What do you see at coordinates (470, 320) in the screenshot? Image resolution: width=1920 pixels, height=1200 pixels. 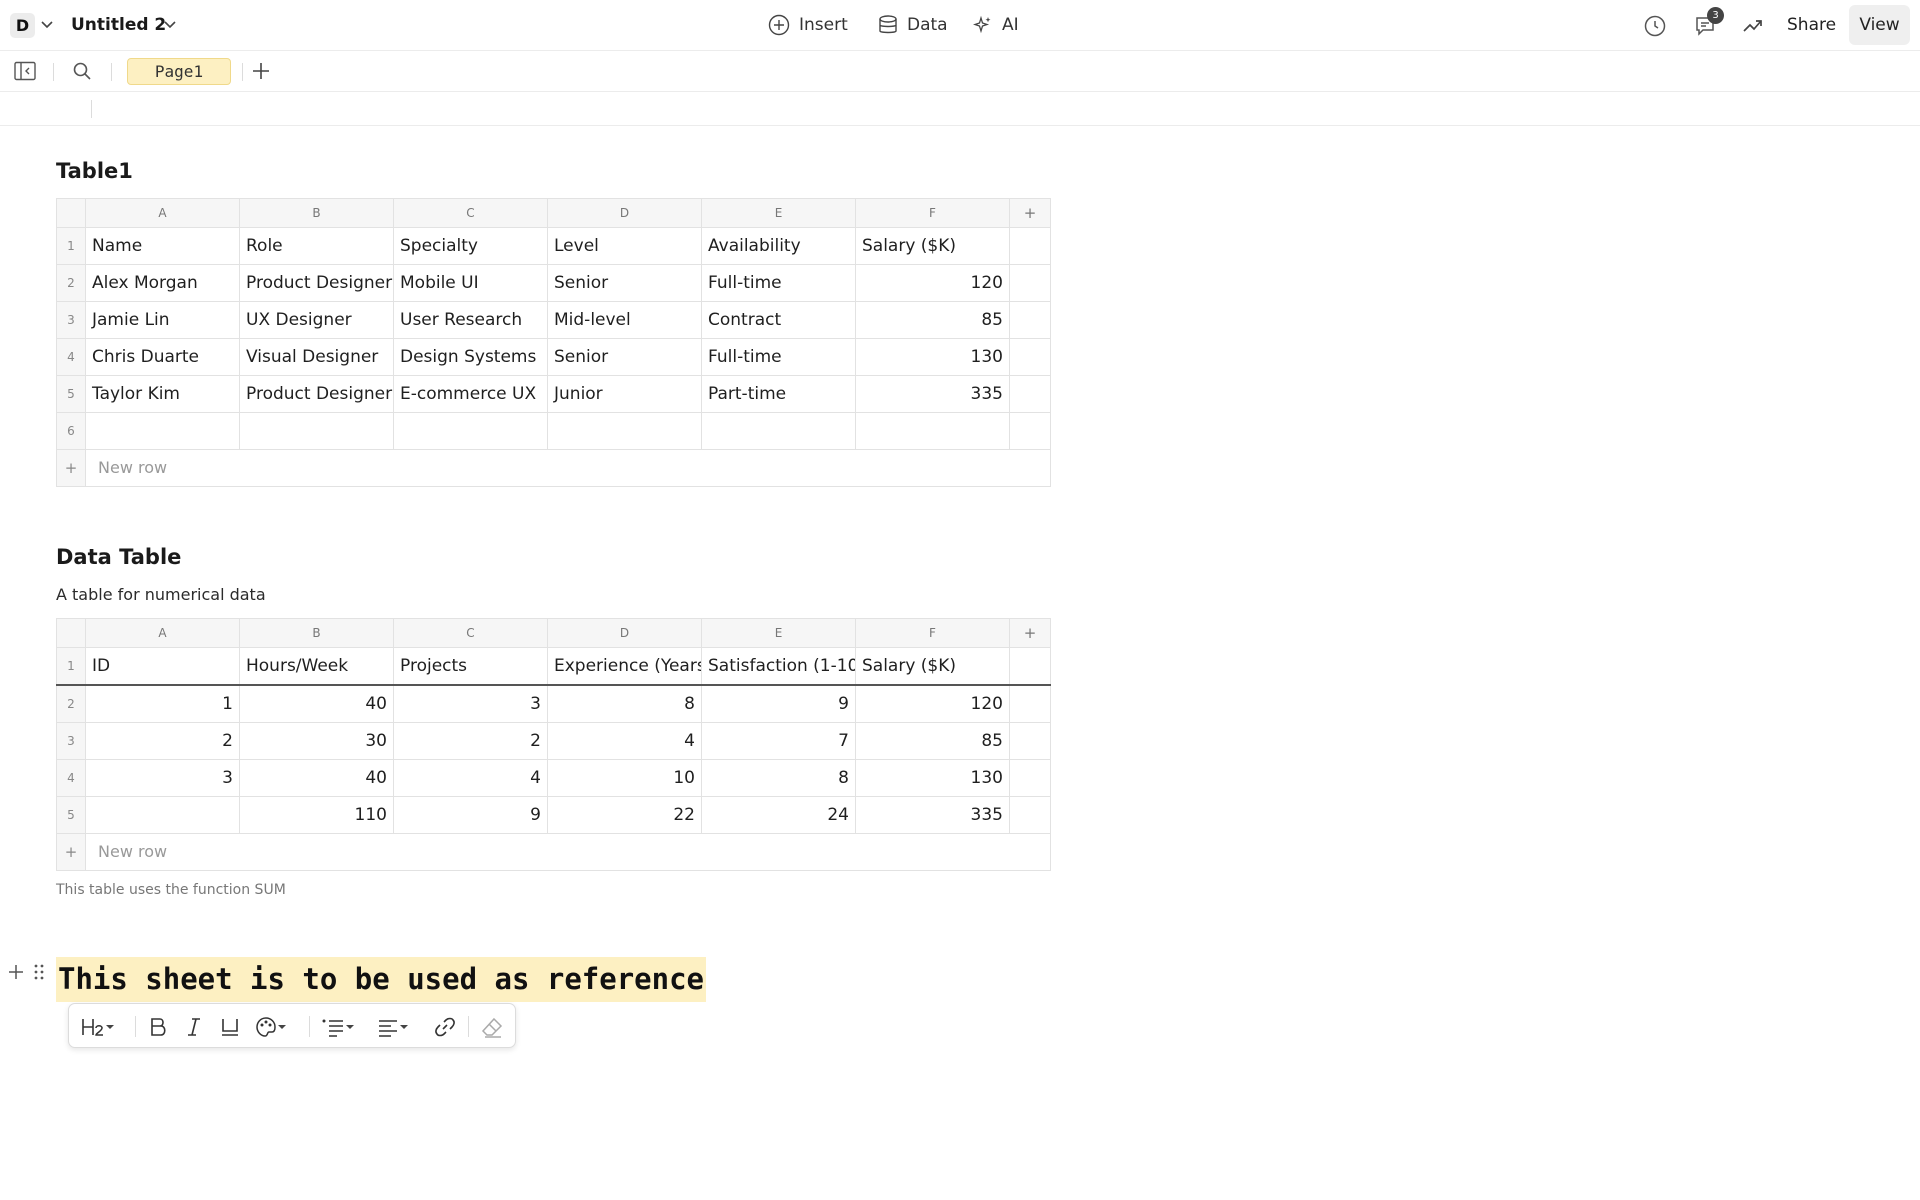 I see `table-cell: User Research` at bounding box center [470, 320].